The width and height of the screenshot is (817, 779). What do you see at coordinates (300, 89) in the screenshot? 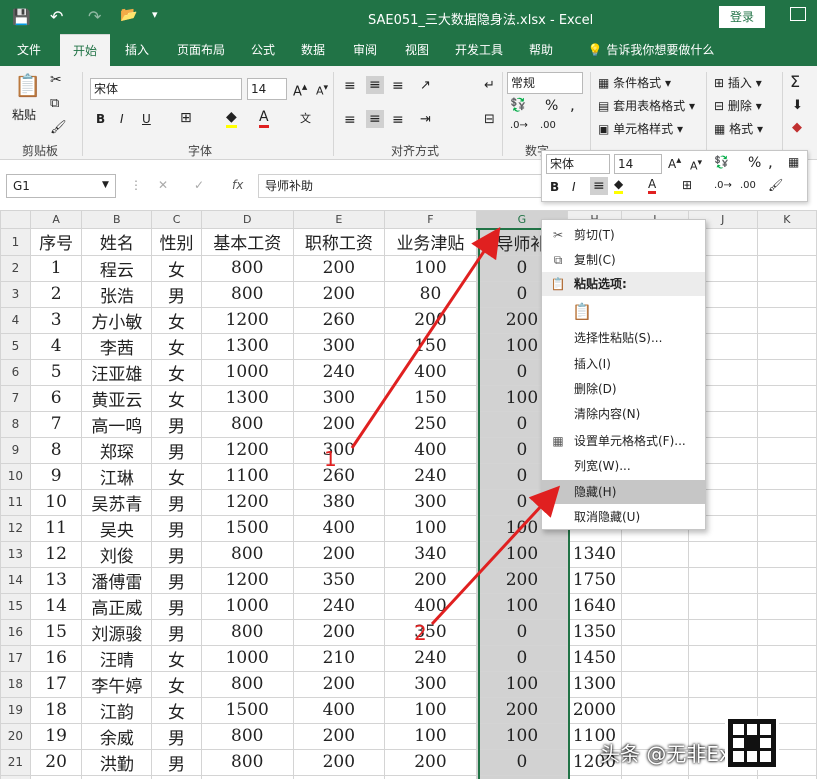
I see `increase-font-icon: A▴` at bounding box center [300, 89].